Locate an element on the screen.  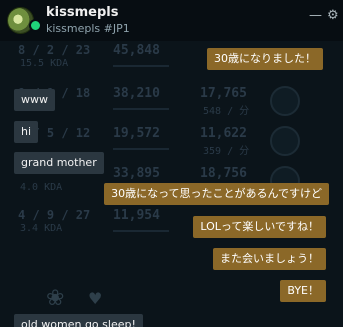
cs: 17,765 is located at coordinates (223, 93).